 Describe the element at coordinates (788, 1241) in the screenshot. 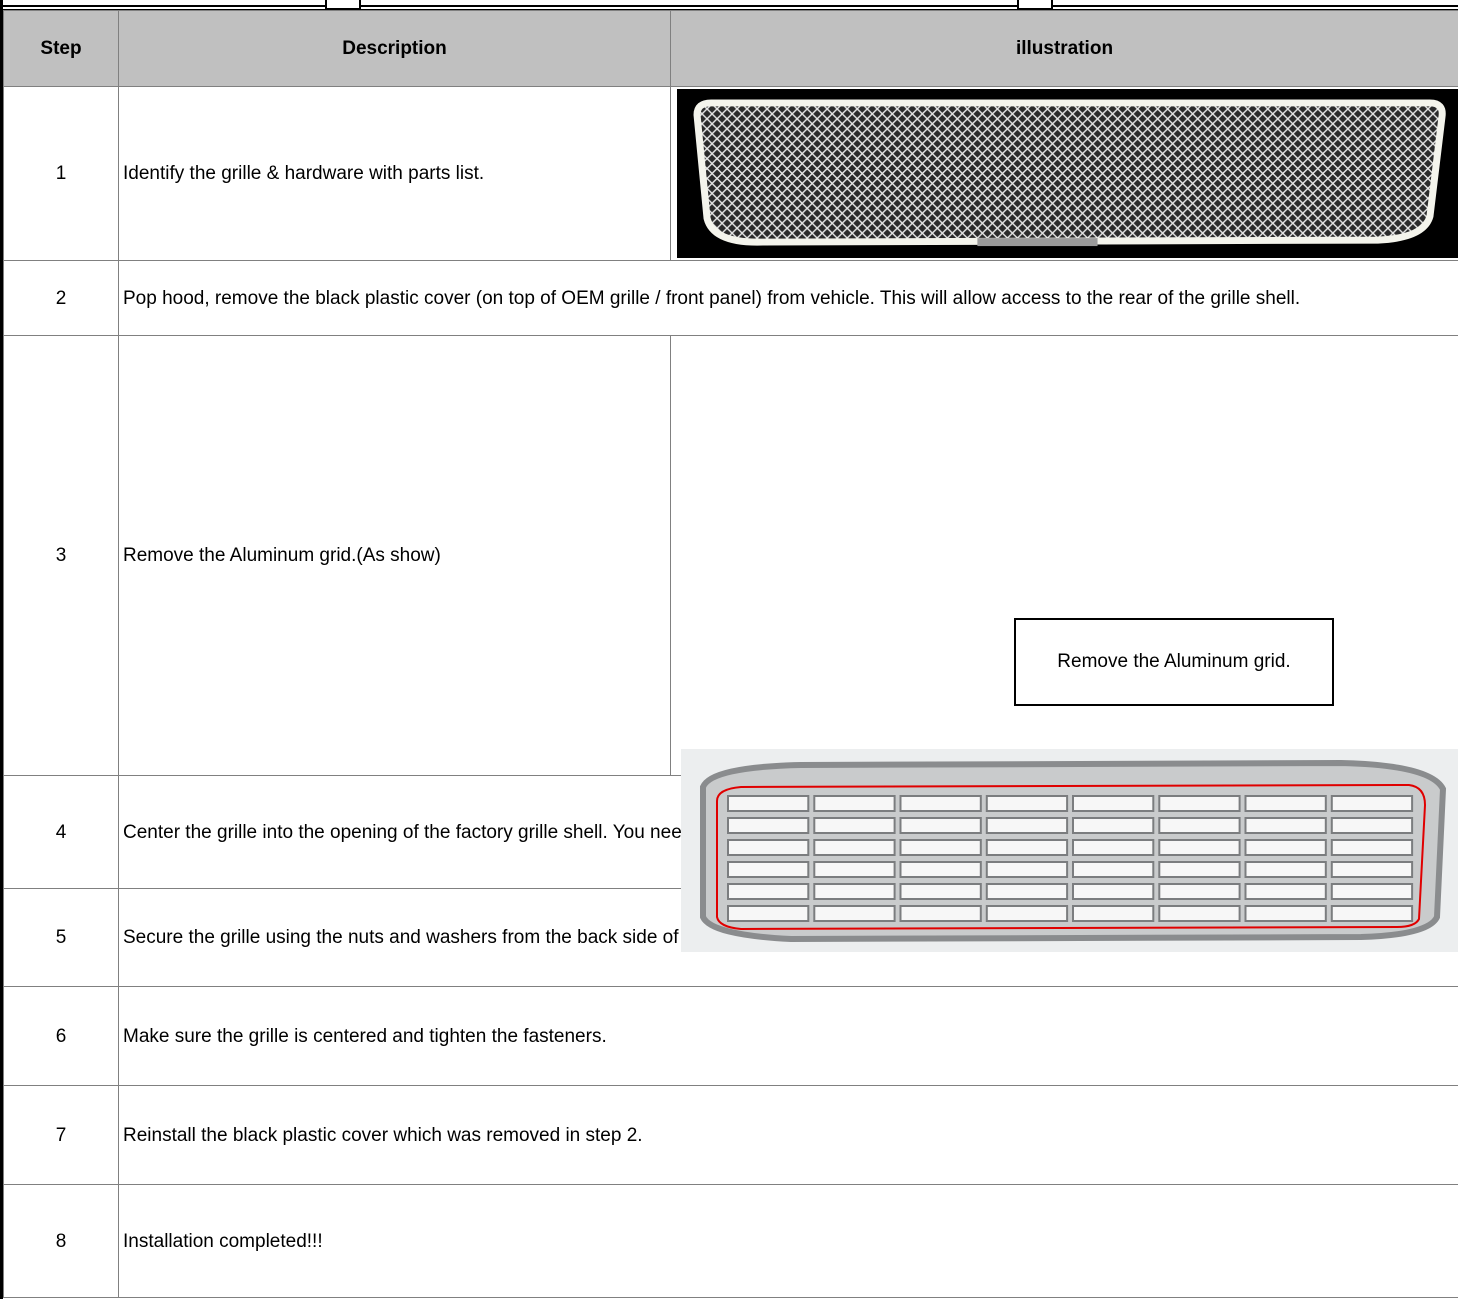

I see `step-description: Installation completed!!!` at that location.